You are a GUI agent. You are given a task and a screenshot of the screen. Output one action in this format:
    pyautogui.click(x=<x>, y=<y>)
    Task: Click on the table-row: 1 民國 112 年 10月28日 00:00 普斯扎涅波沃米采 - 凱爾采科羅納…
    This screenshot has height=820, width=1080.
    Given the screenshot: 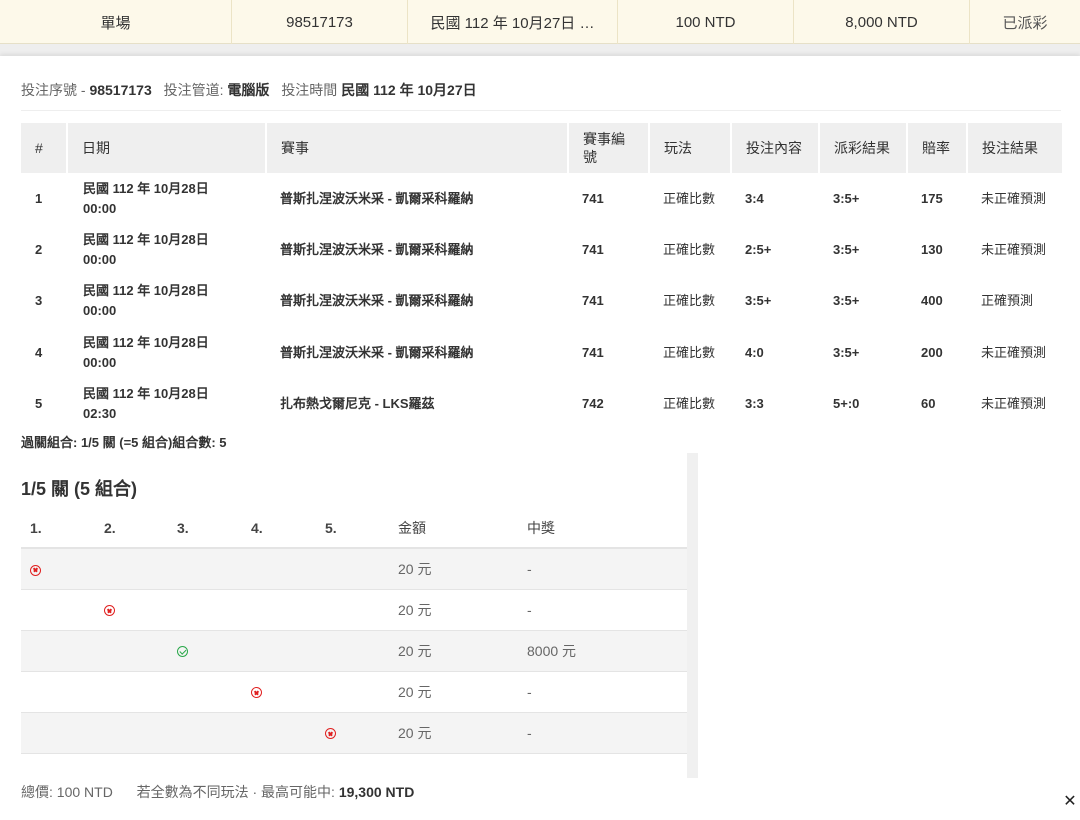 What is the action you would take?
    pyautogui.click(x=541, y=198)
    